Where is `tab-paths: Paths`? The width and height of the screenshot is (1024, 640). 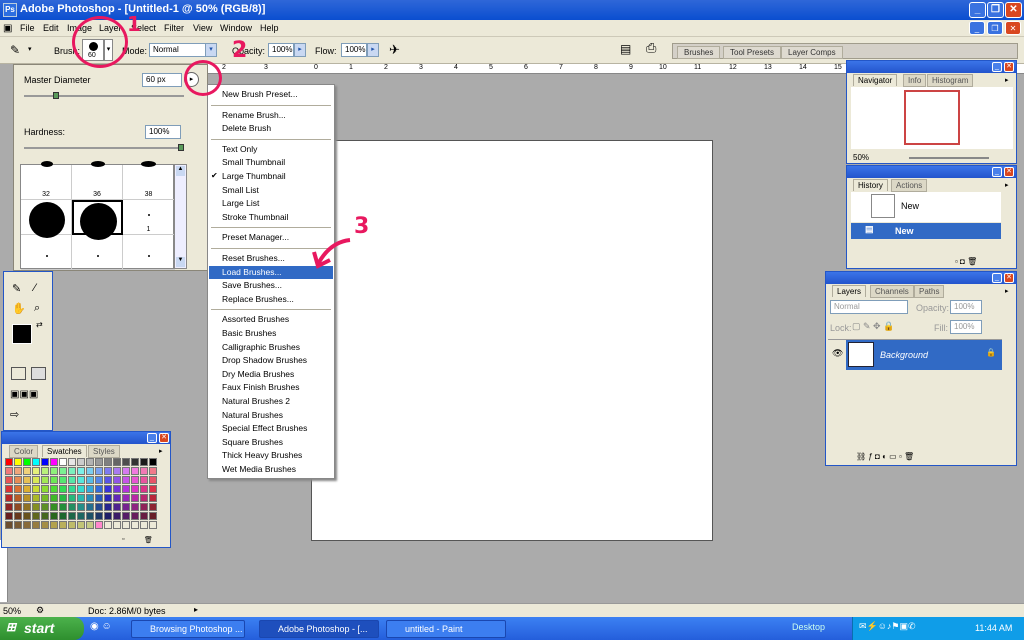 tab-paths: Paths is located at coordinates (929, 291).